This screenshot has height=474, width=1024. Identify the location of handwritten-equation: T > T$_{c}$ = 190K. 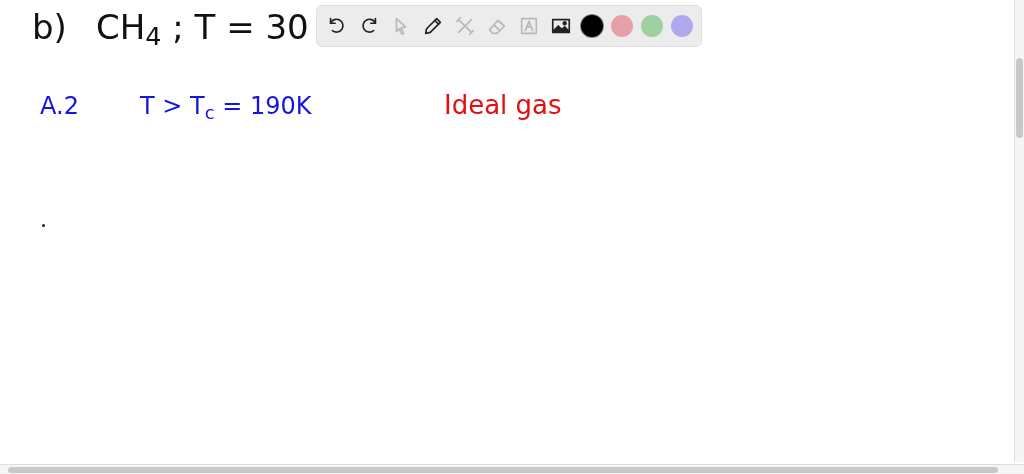
(226, 106).